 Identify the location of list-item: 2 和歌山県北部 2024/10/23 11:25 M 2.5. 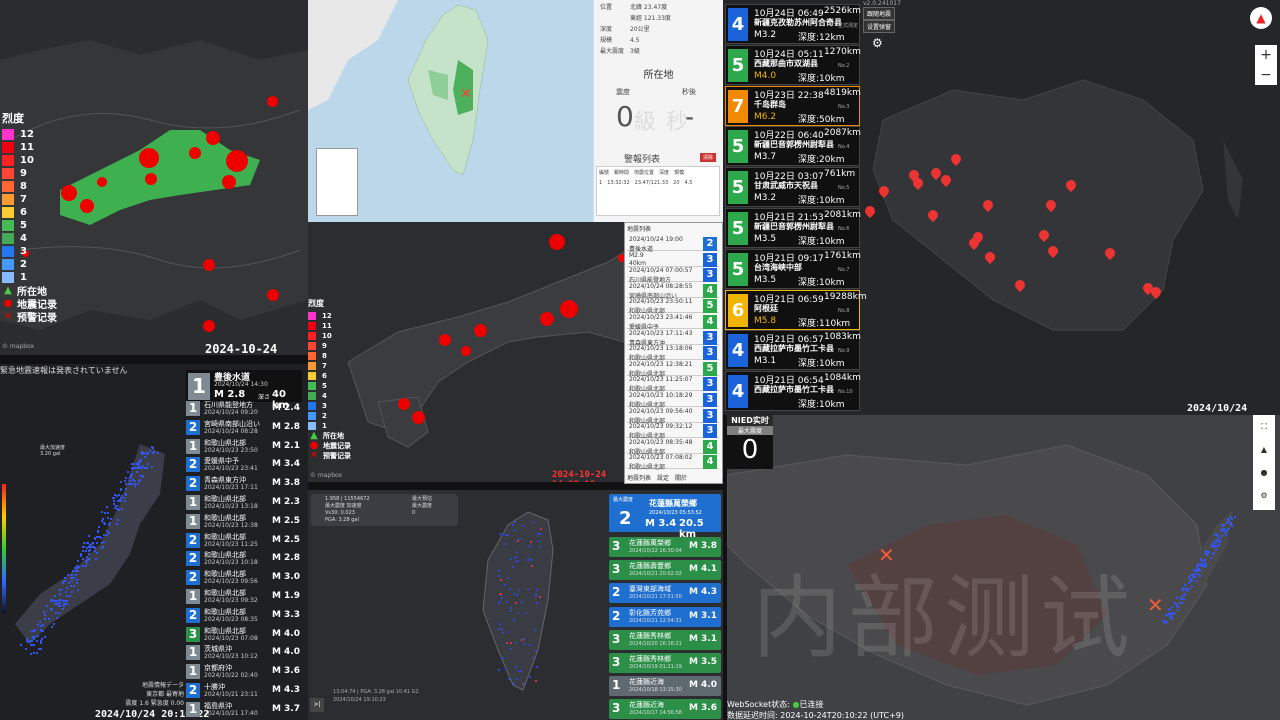
(244, 540).